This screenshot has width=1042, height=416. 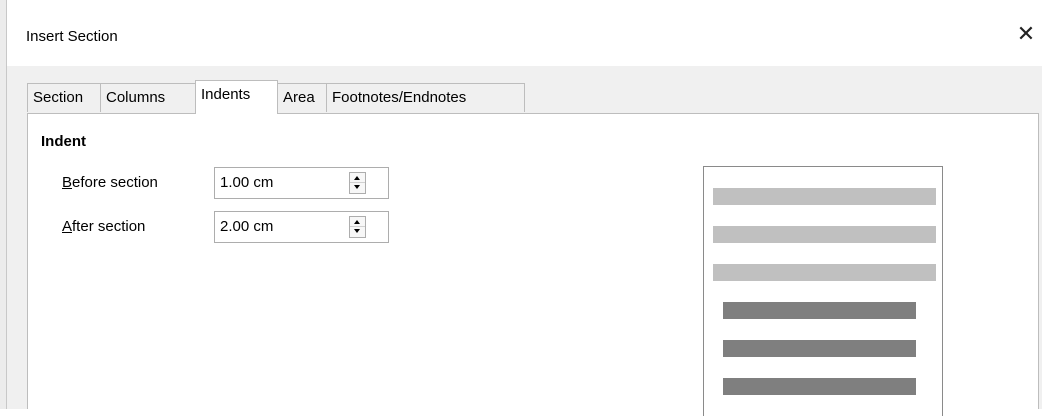 What do you see at coordinates (58, 97) in the screenshot?
I see `tab-label: Section` at bounding box center [58, 97].